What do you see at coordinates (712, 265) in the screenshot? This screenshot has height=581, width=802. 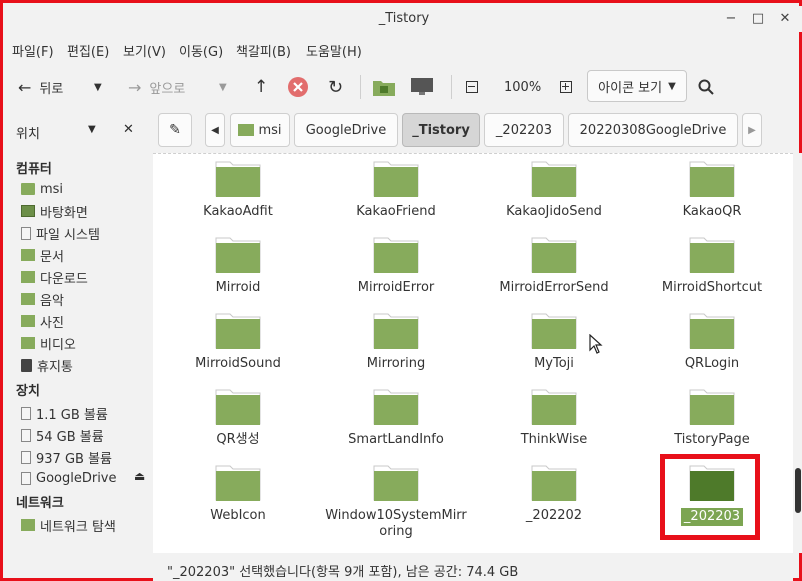 I see `folder-item: MirroidShortcut` at bounding box center [712, 265].